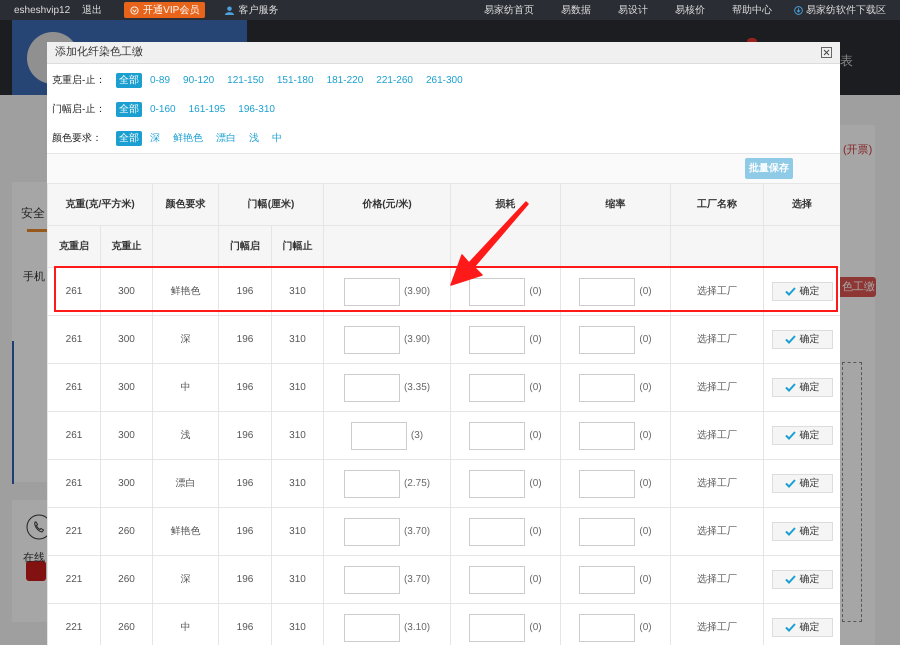 The image size is (900, 645). I want to click on nav-link: 易核价, so click(690, 10).